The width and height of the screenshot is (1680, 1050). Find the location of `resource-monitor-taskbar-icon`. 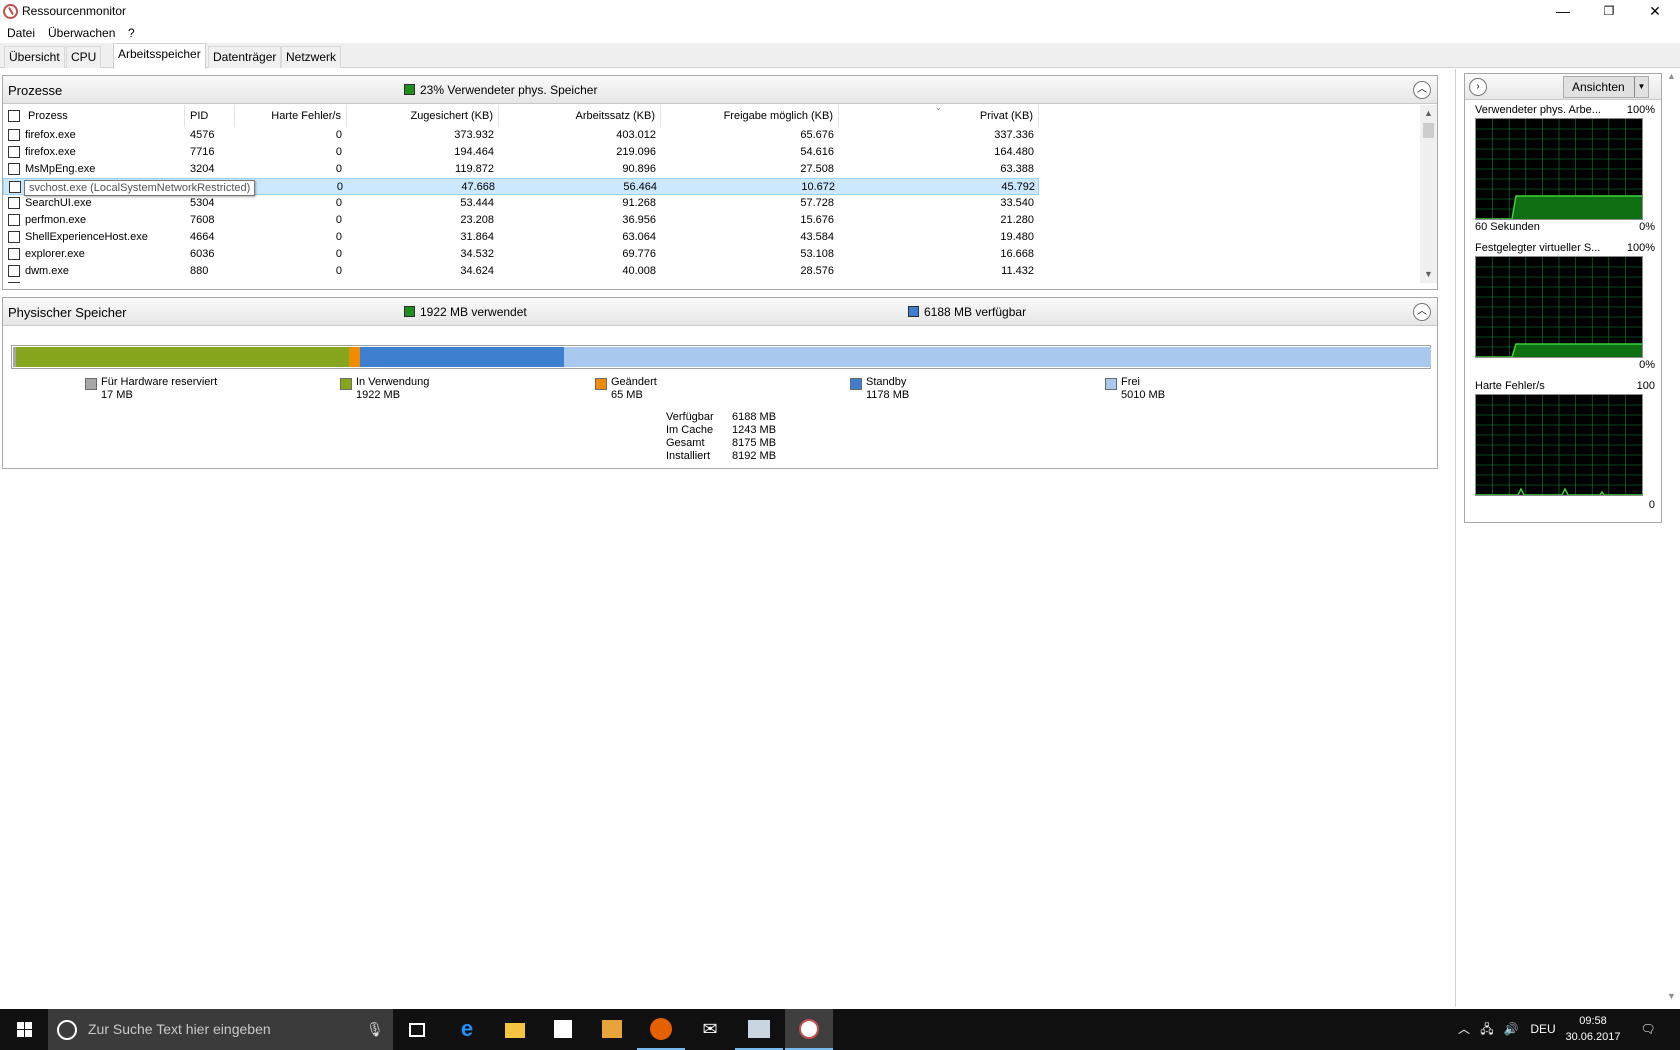

resource-monitor-taskbar-icon is located at coordinates (809, 1029).